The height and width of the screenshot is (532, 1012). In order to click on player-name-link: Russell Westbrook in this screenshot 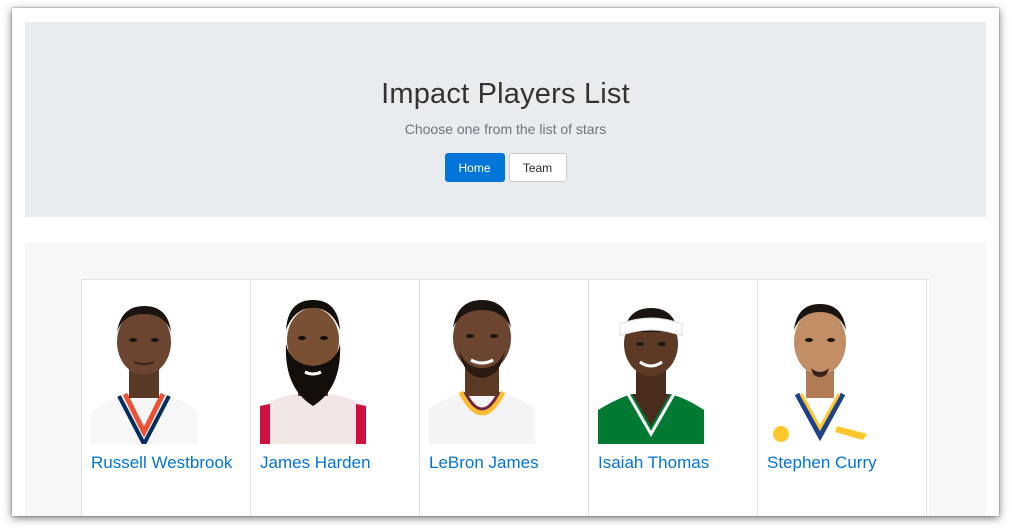, I will do `click(166, 463)`.